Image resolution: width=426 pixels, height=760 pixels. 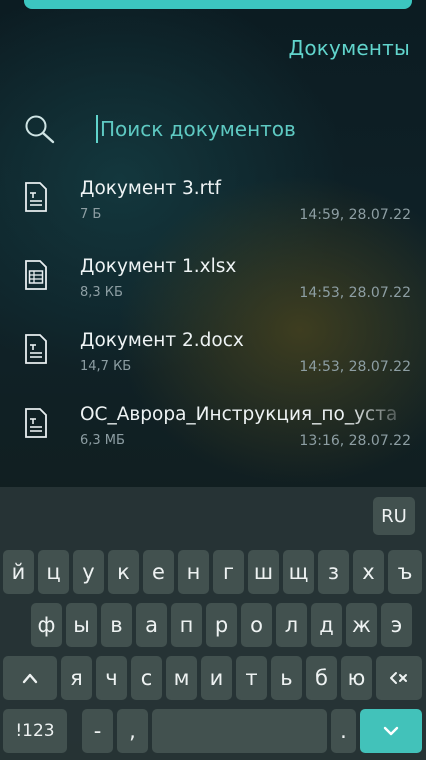 What do you see at coordinates (18, 572) in the screenshot?
I see `key: й` at bounding box center [18, 572].